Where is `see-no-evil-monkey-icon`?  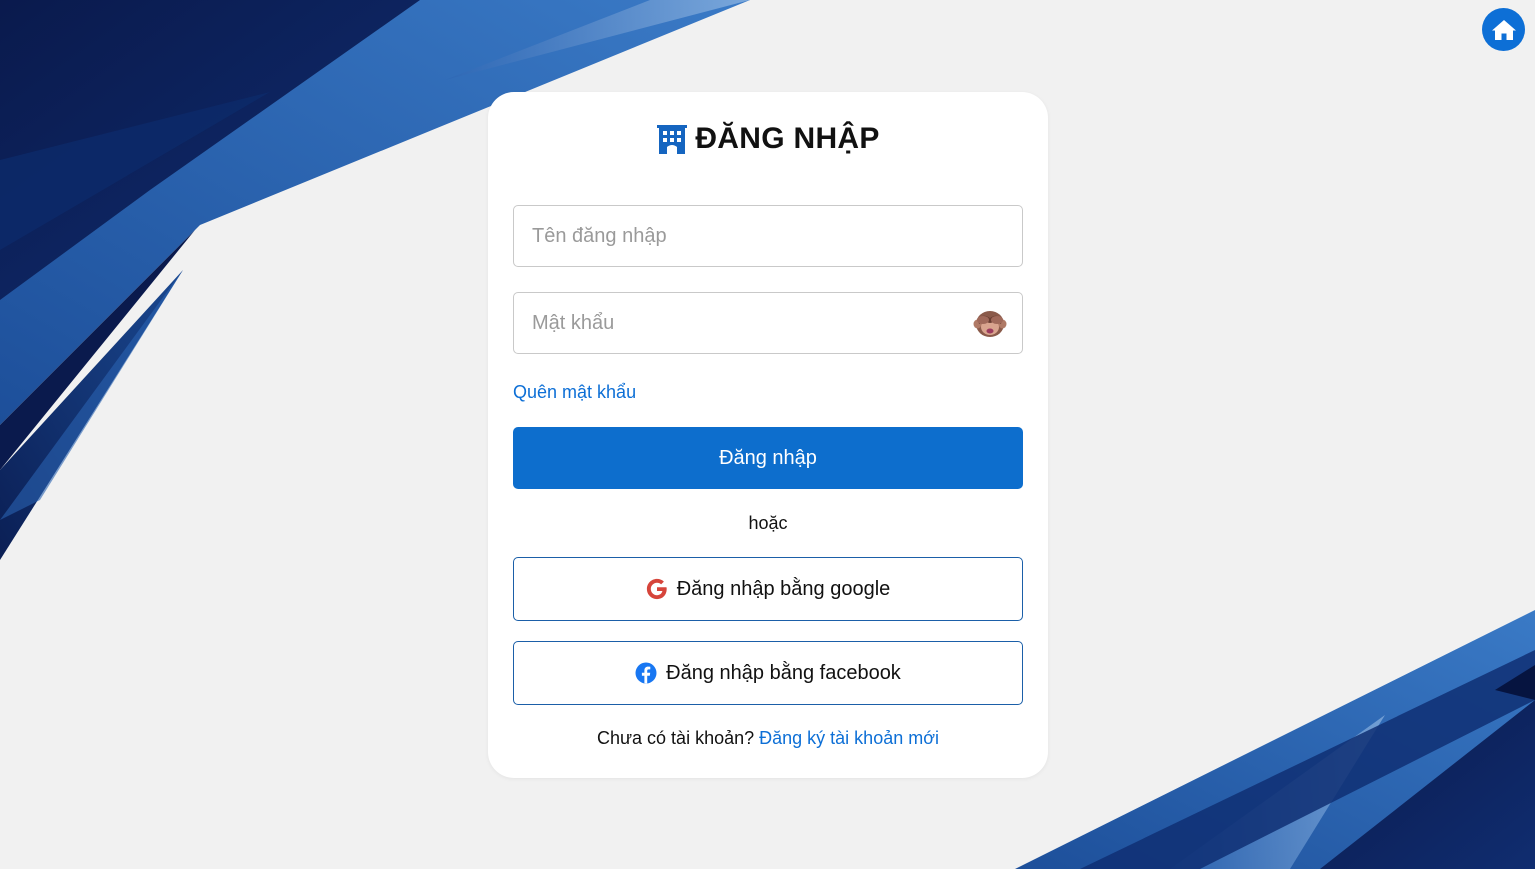 see-no-evil-monkey-icon is located at coordinates (990, 323).